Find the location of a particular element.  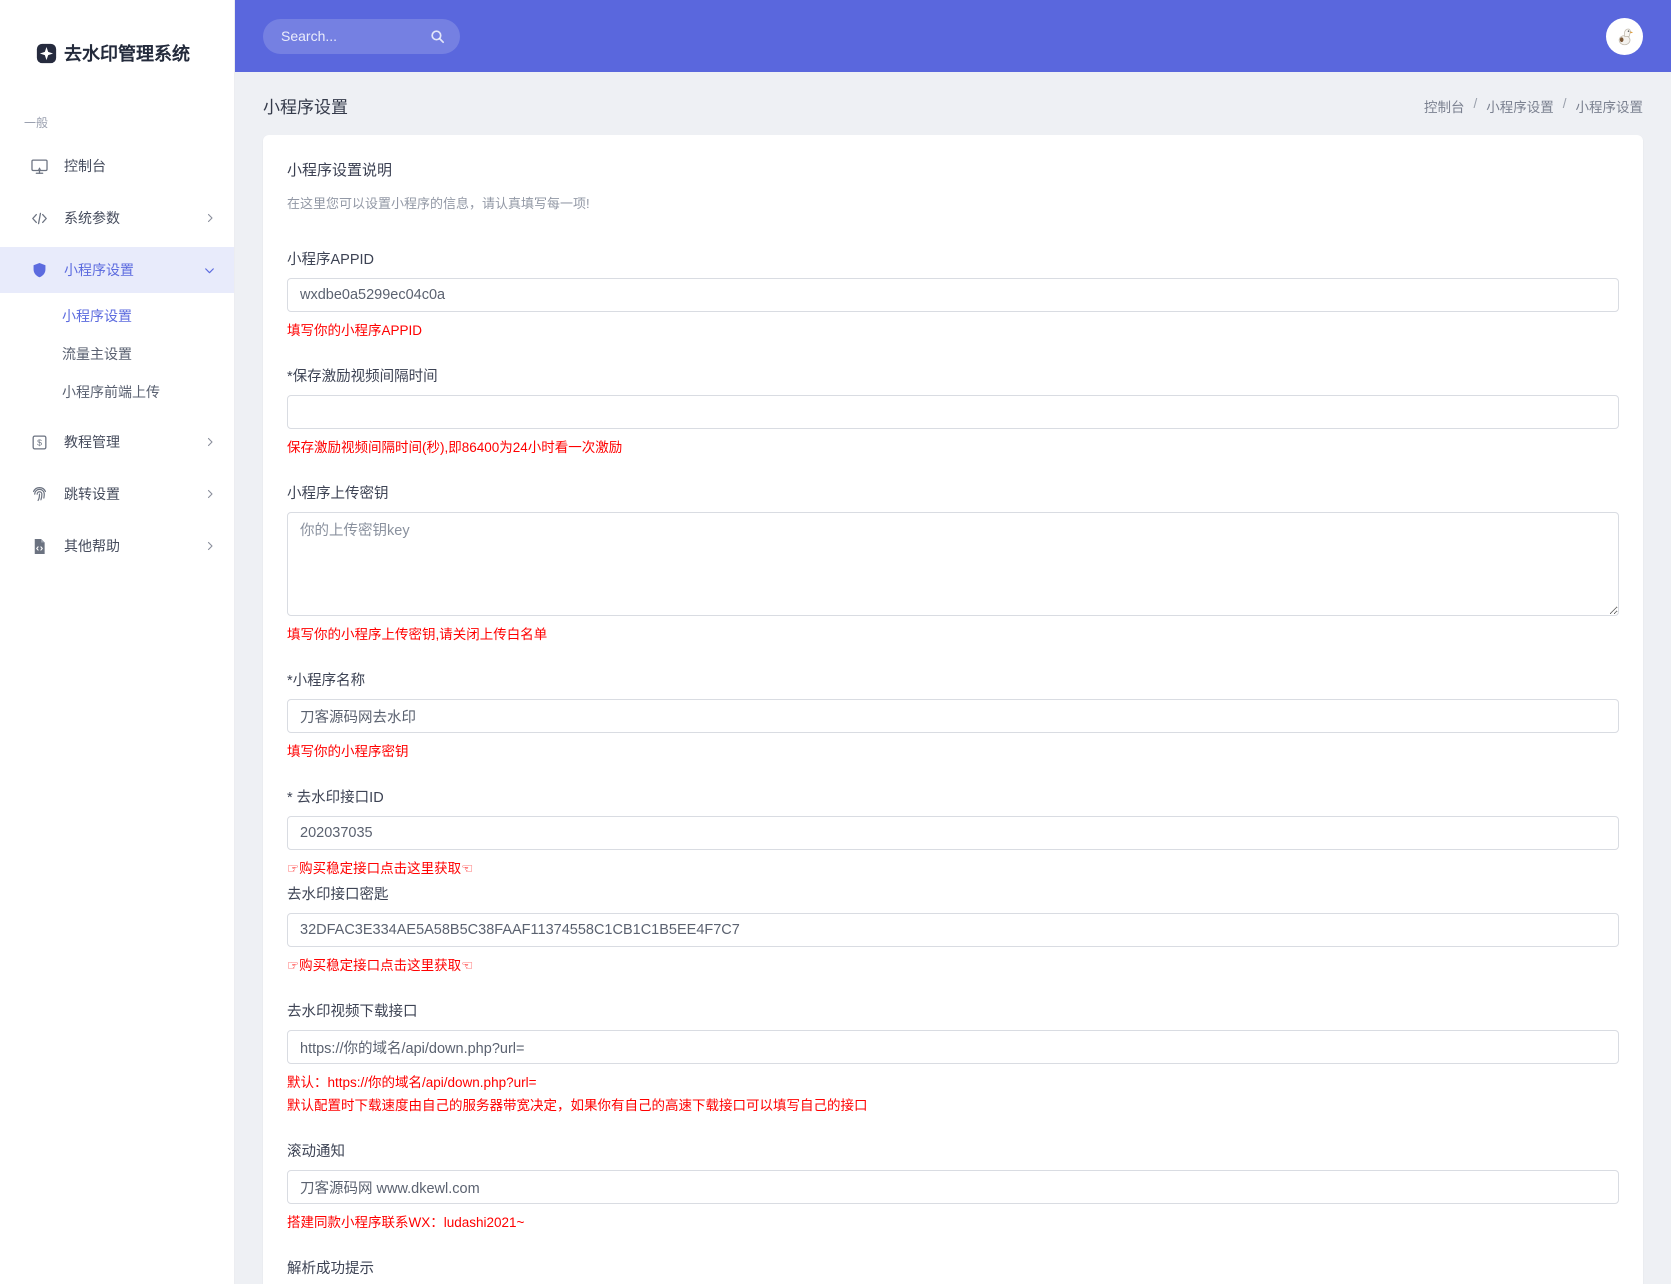

field-scroll-notice: 滚动通知 搭建同款小程序联系WX：ludashi2021~ is located at coordinates (953, 1185).